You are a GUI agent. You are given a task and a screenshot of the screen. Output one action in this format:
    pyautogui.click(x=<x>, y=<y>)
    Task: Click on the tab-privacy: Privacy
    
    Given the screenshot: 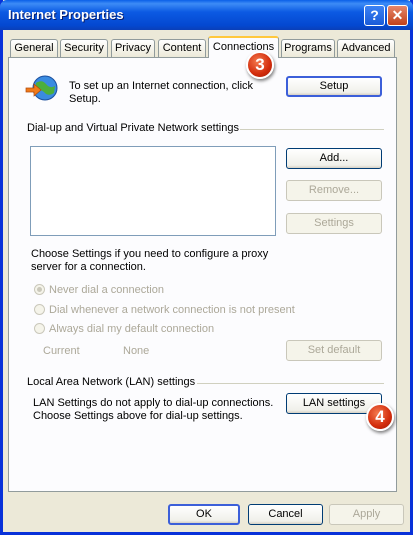 What is the action you would take?
    pyautogui.click(x=133, y=48)
    